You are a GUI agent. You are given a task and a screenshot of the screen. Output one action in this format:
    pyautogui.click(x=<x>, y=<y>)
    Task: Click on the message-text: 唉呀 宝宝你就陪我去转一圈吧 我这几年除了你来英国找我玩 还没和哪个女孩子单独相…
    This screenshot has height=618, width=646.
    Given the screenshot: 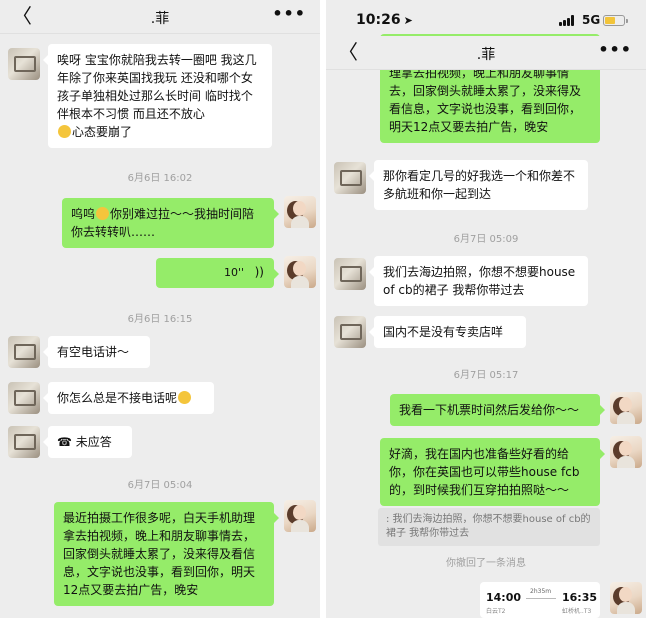 What is the action you would take?
    pyautogui.click(x=157, y=87)
    